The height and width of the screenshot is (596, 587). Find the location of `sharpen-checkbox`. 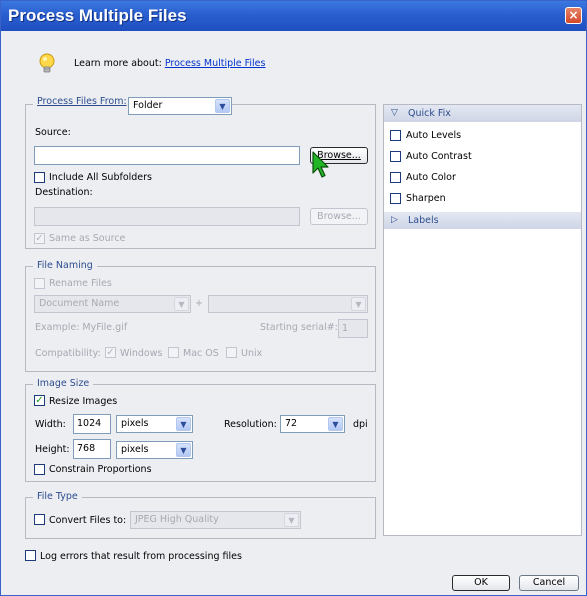

sharpen-checkbox is located at coordinates (395, 198).